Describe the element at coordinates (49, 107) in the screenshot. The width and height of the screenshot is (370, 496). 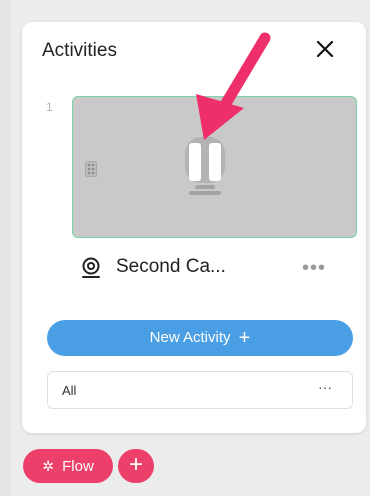
I see `slot-index: 1` at that location.